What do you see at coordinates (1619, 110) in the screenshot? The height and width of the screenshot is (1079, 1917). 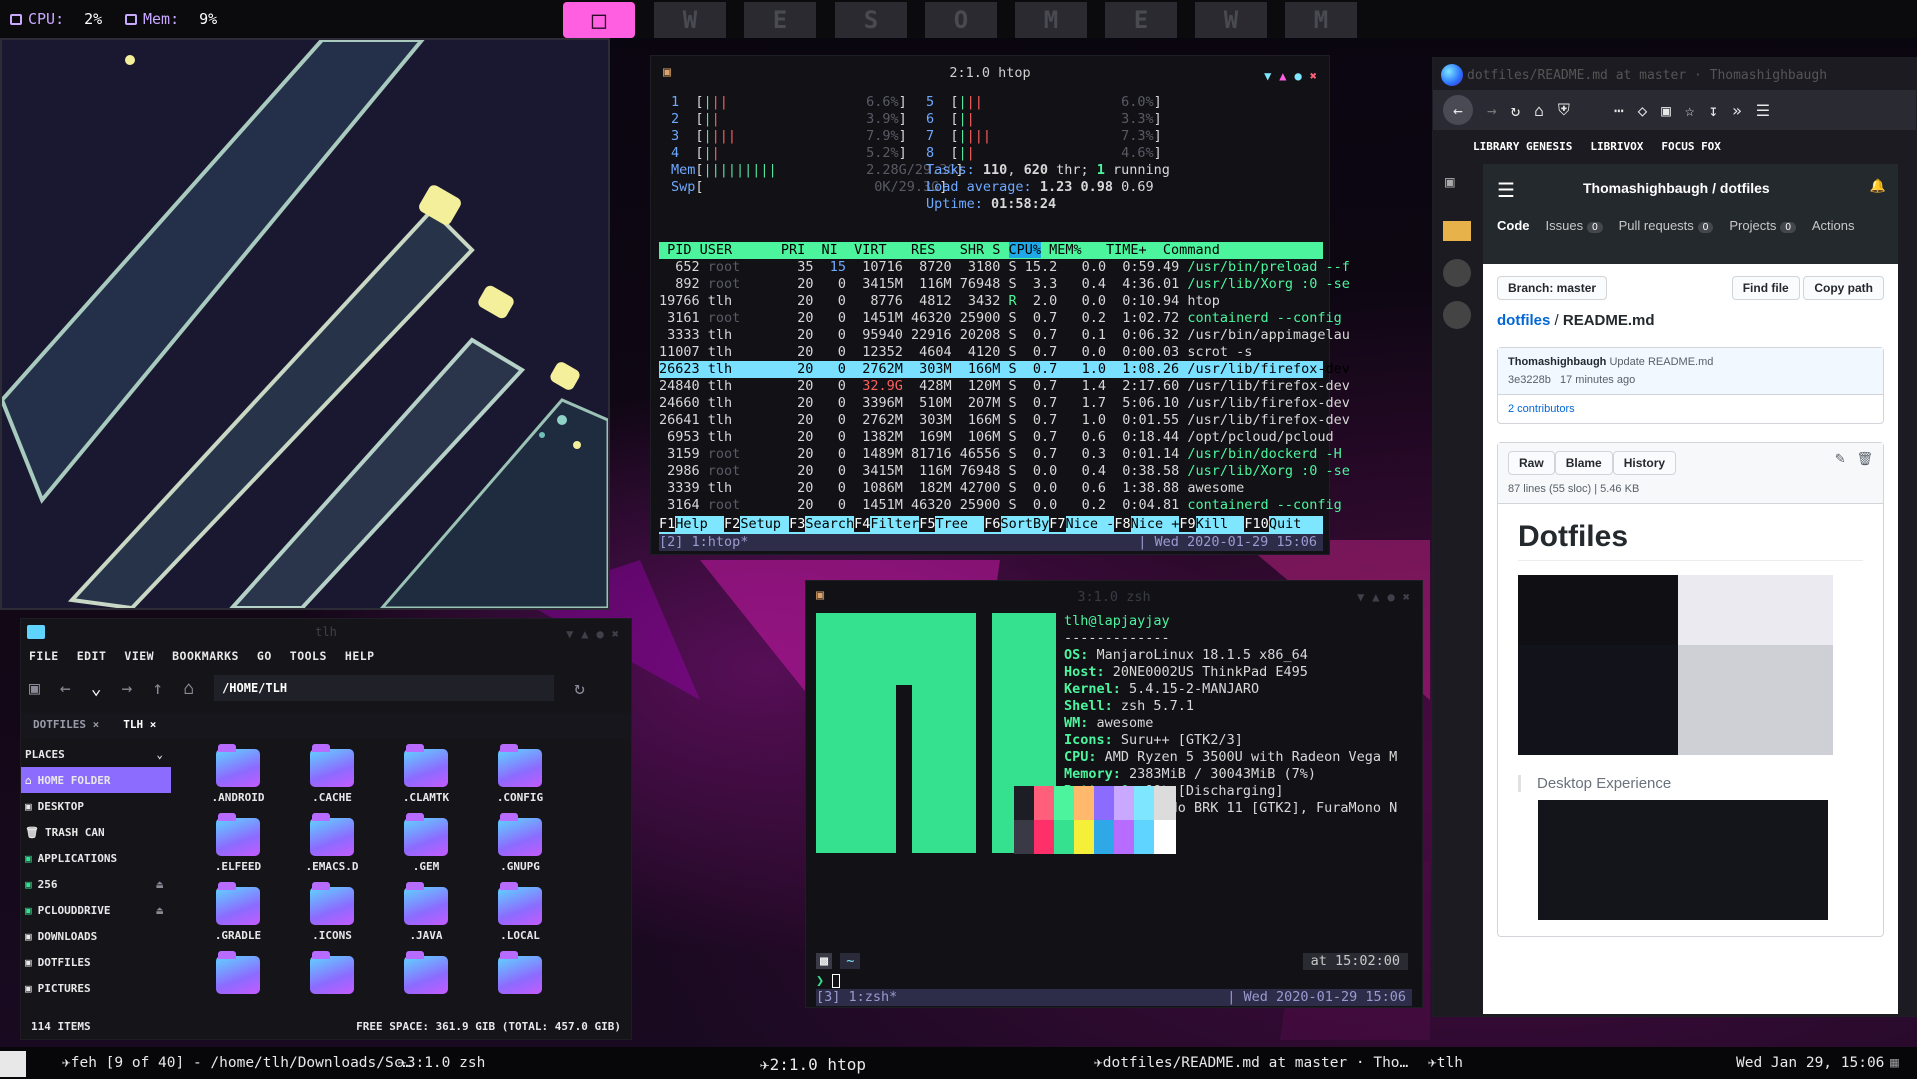 I see `more-icon: ⋯` at bounding box center [1619, 110].